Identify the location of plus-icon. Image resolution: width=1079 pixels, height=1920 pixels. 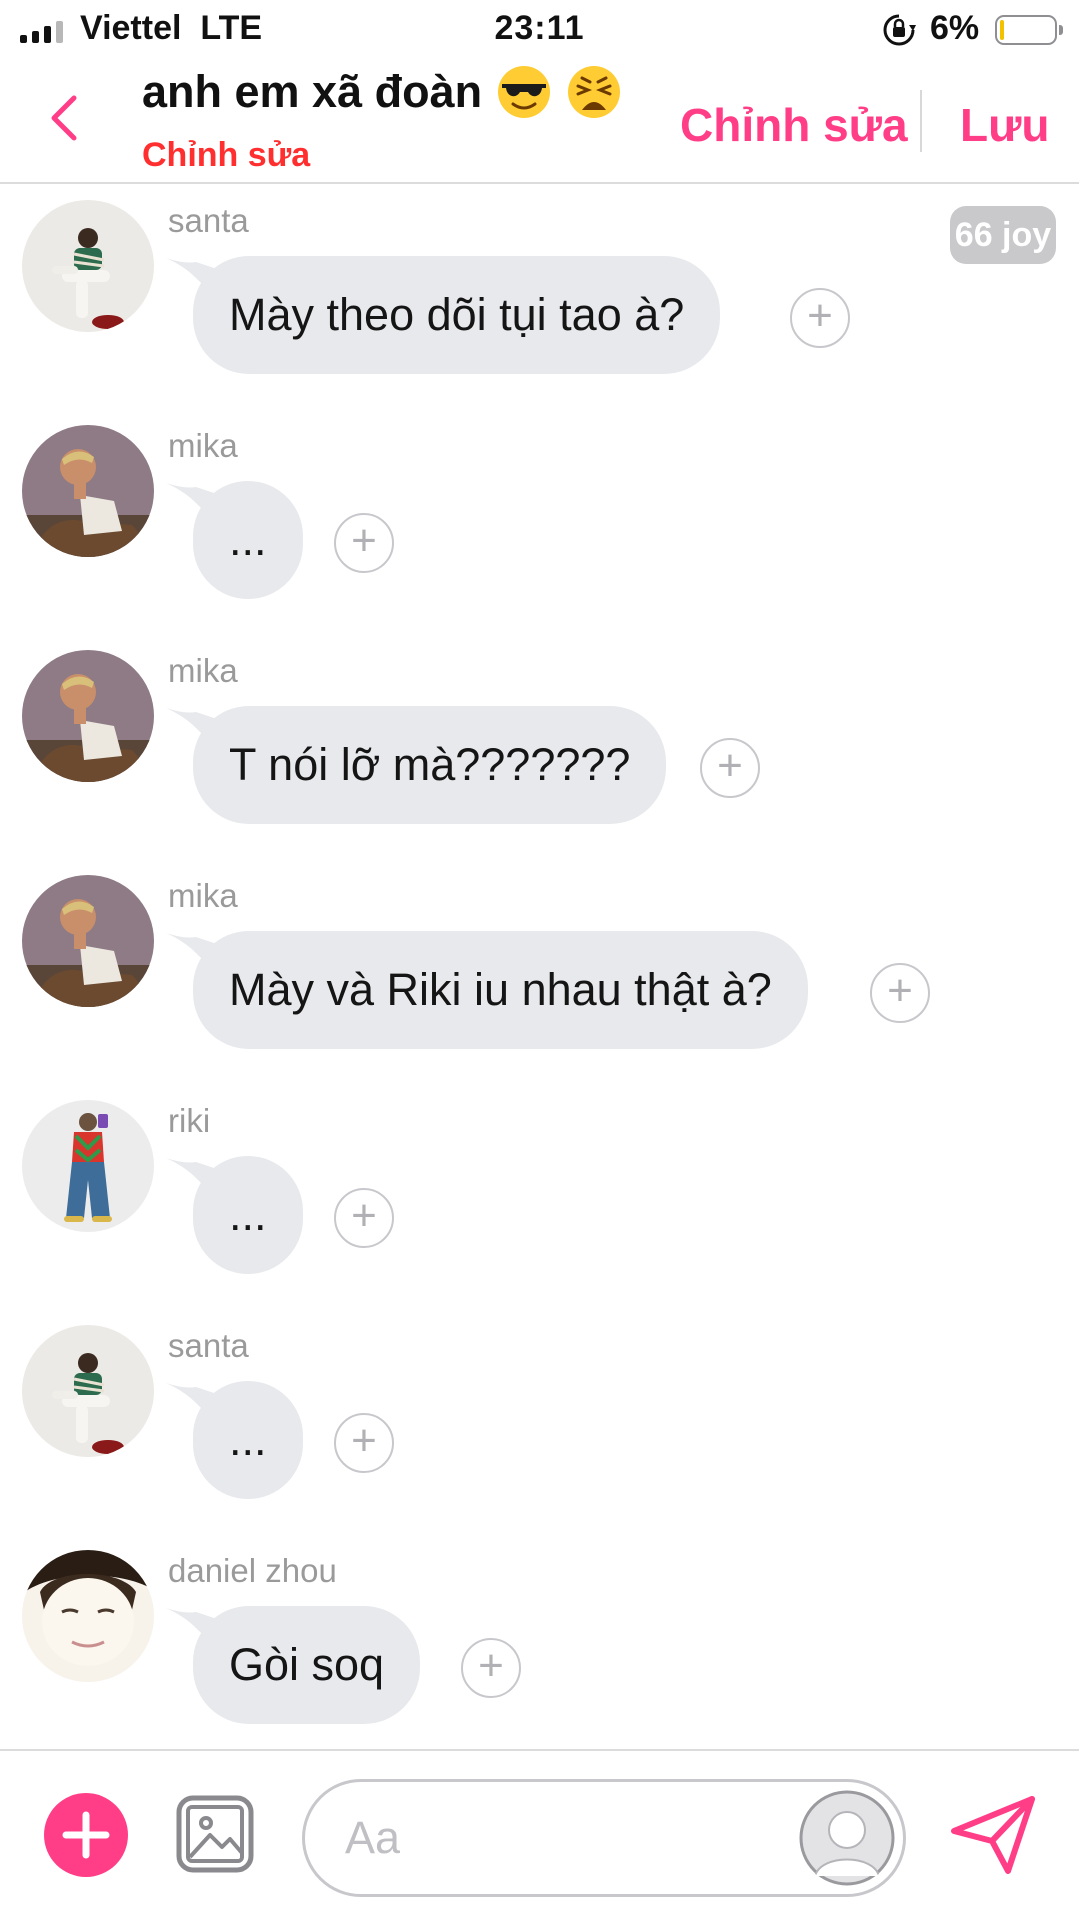
(86, 1835).